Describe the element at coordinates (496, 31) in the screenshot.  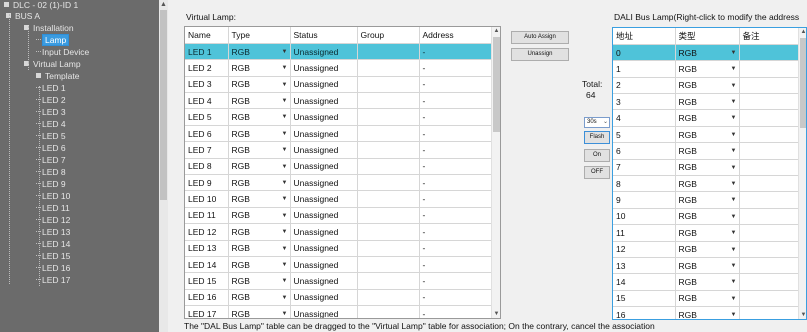
I see `scroll-up-icon: ▲` at that location.